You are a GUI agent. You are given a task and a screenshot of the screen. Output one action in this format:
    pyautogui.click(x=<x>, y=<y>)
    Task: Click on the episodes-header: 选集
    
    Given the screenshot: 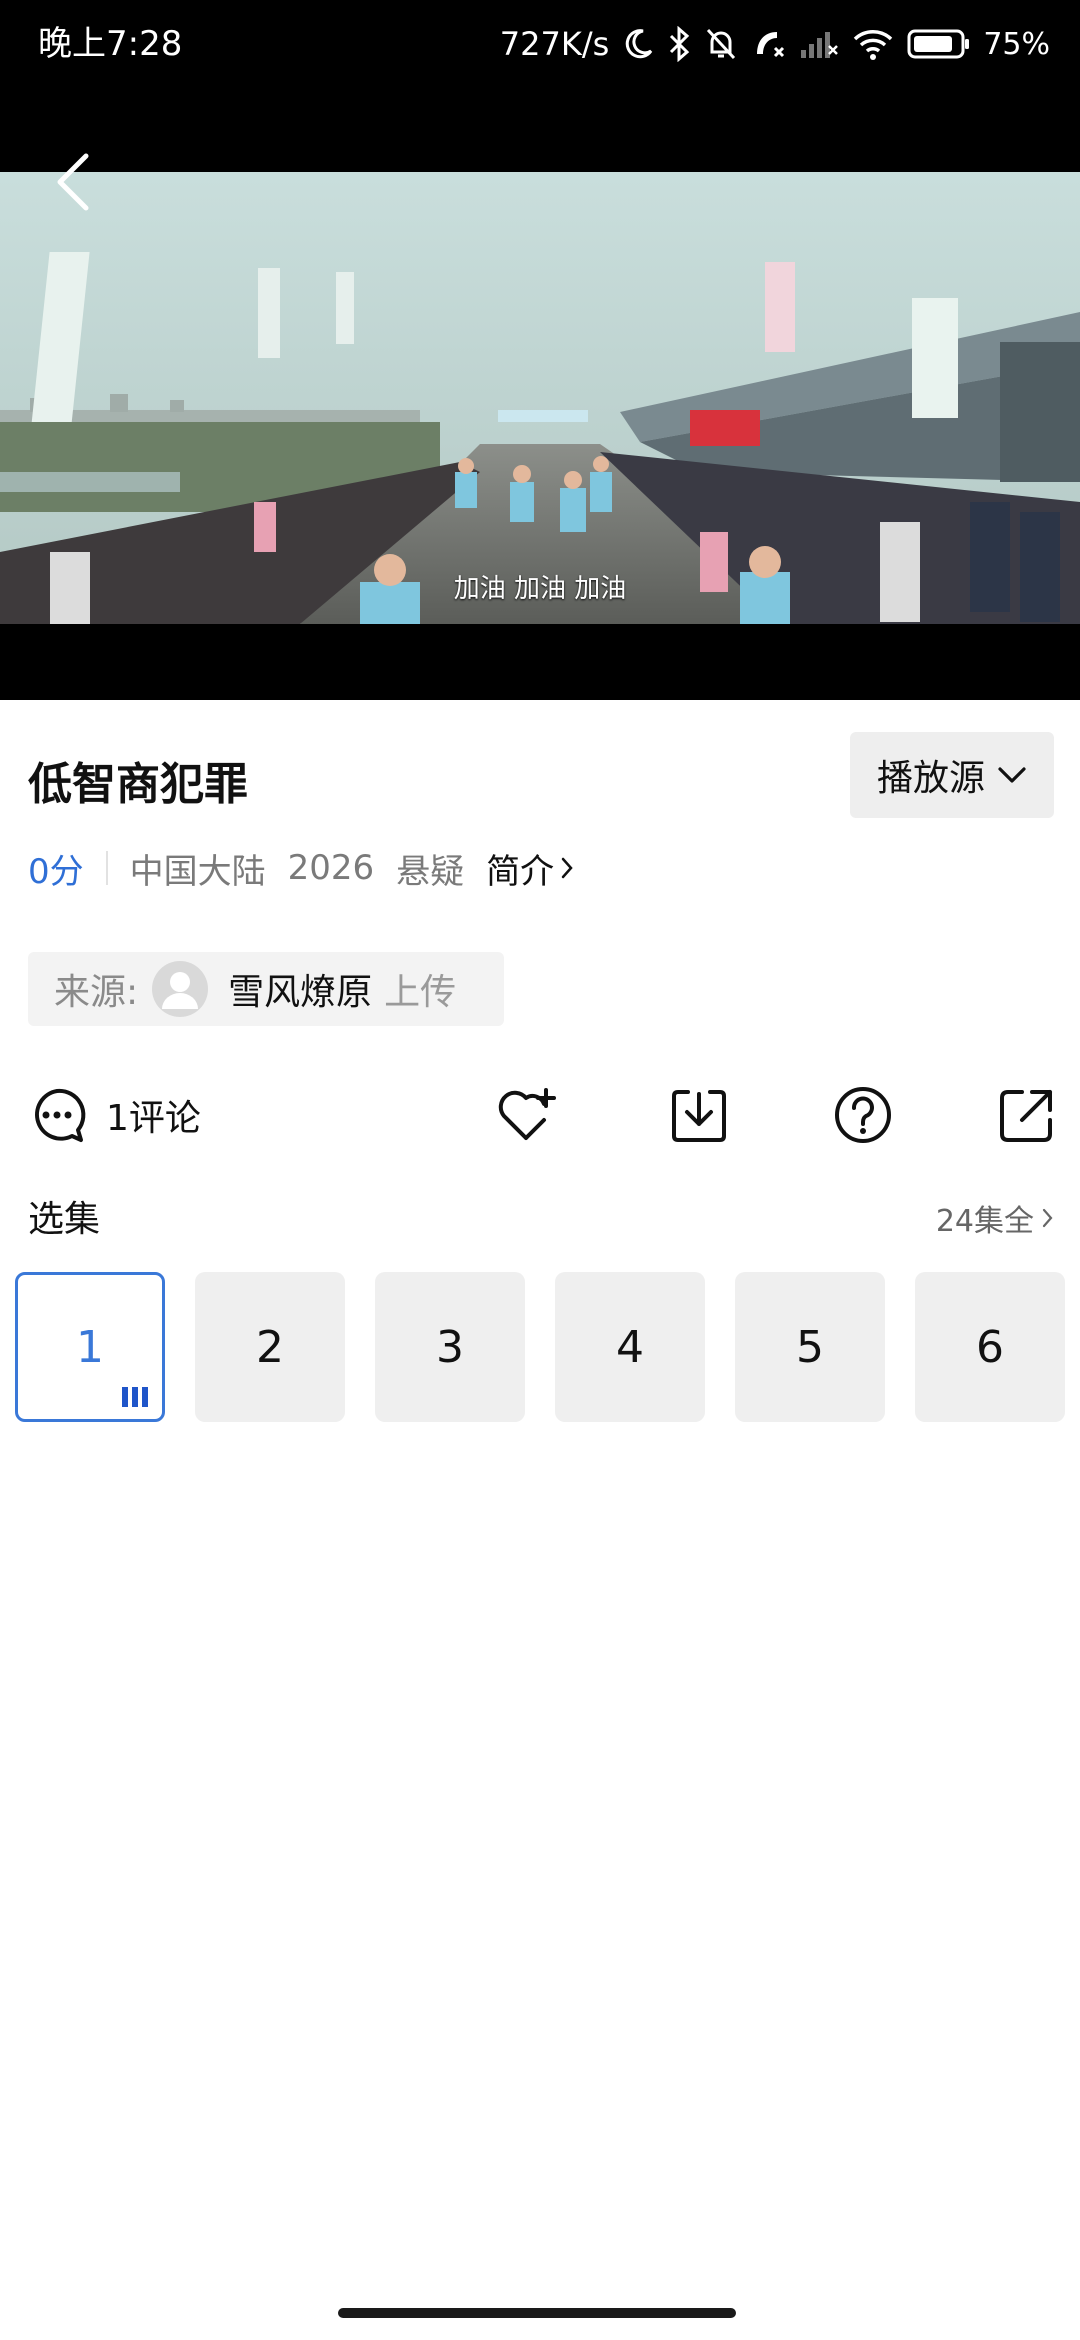 What is the action you would take?
    pyautogui.click(x=64, y=1219)
    